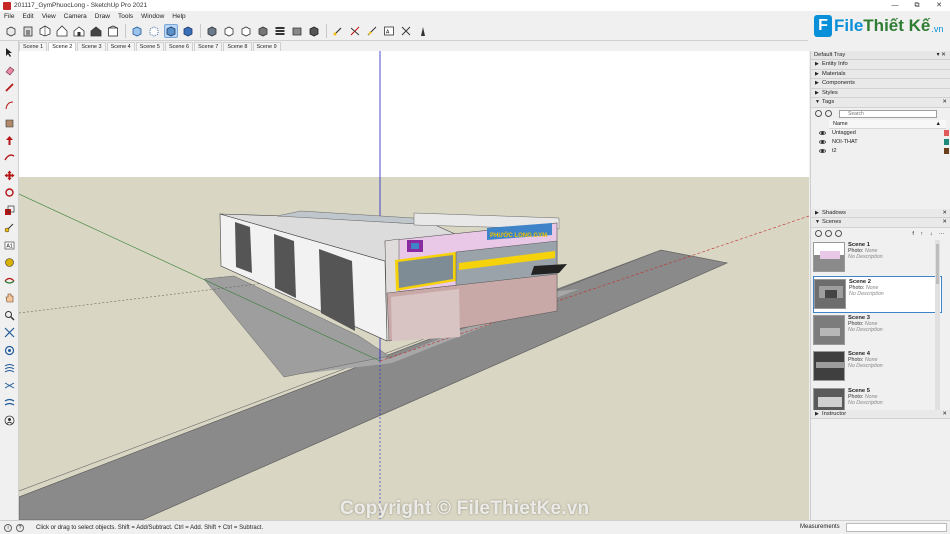 Image resolution: width=950 pixels, height=534 pixels. What do you see at coordinates (818, 233) in the screenshot?
I see `update-scene-icon` at bounding box center [818, 233].